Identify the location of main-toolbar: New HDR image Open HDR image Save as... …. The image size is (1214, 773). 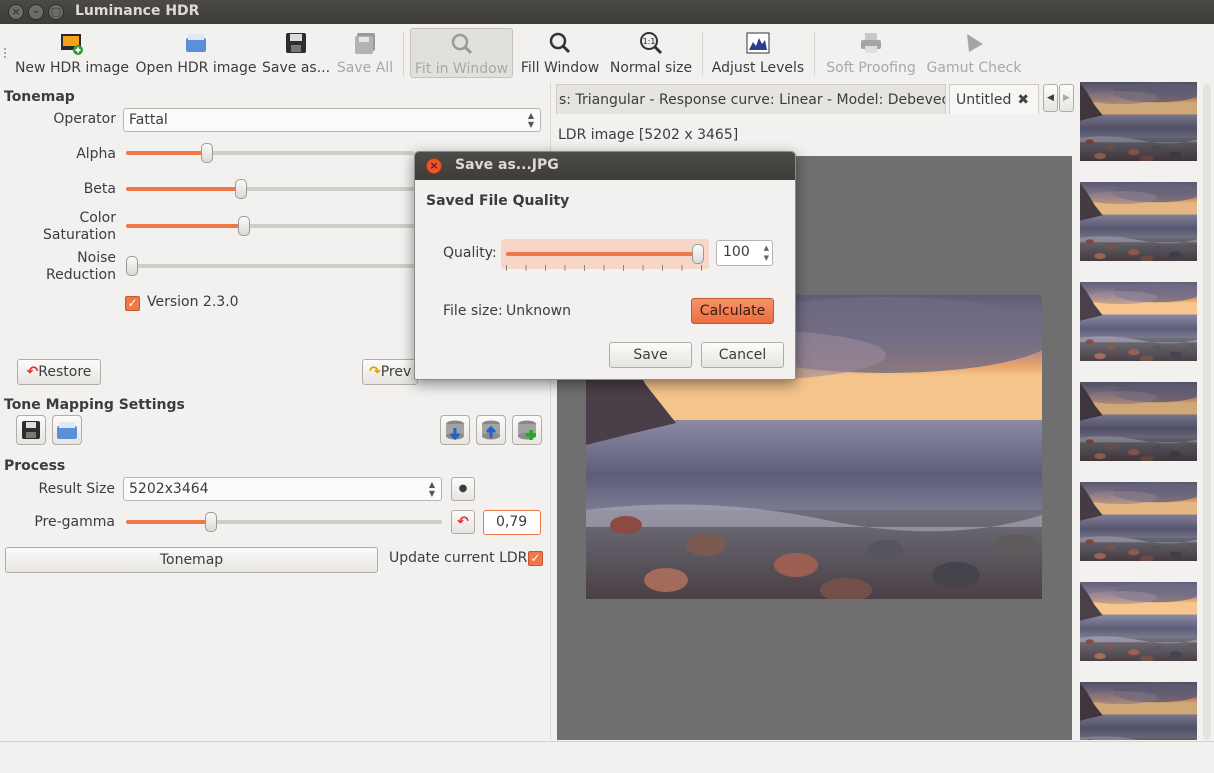
(607, 52).